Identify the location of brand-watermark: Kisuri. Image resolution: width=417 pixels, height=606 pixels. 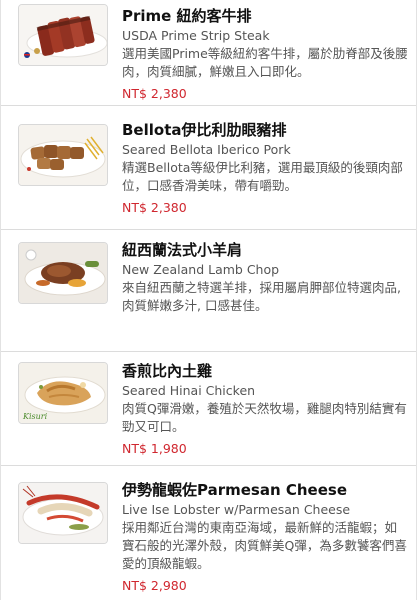
(35, 416).